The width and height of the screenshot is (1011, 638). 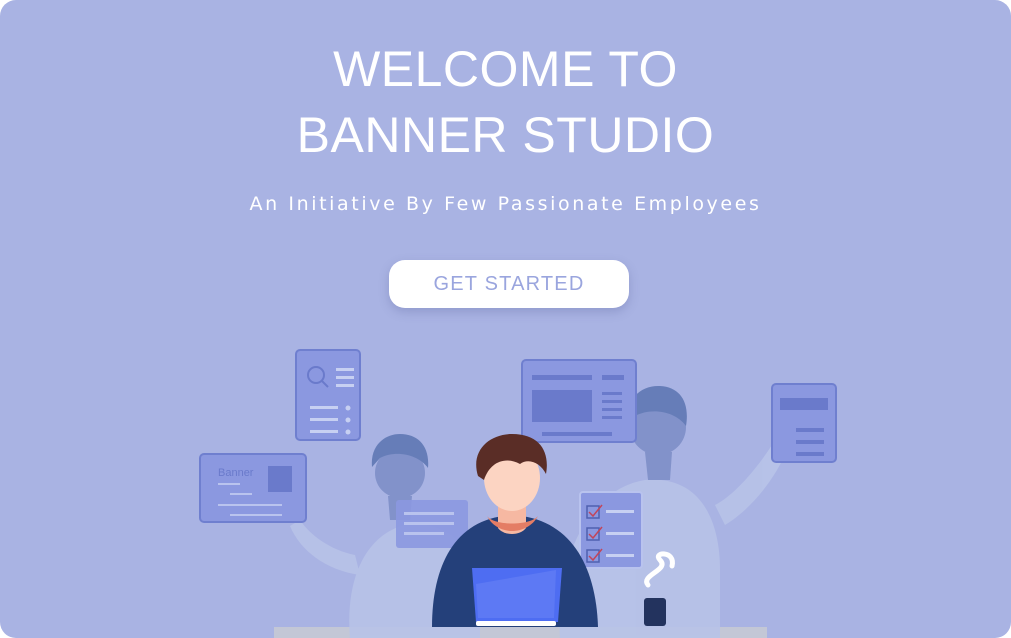 I want to click on laptop, so click(x=517, y=597).